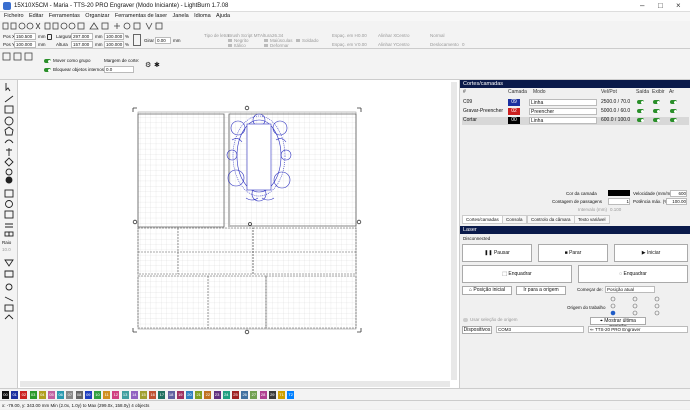 This screenshot has width=690, height=410. What do you see at coordinates (660, 5) in the screenshot?
I see `maximize-icon: □` at bounding box center [660, 5].